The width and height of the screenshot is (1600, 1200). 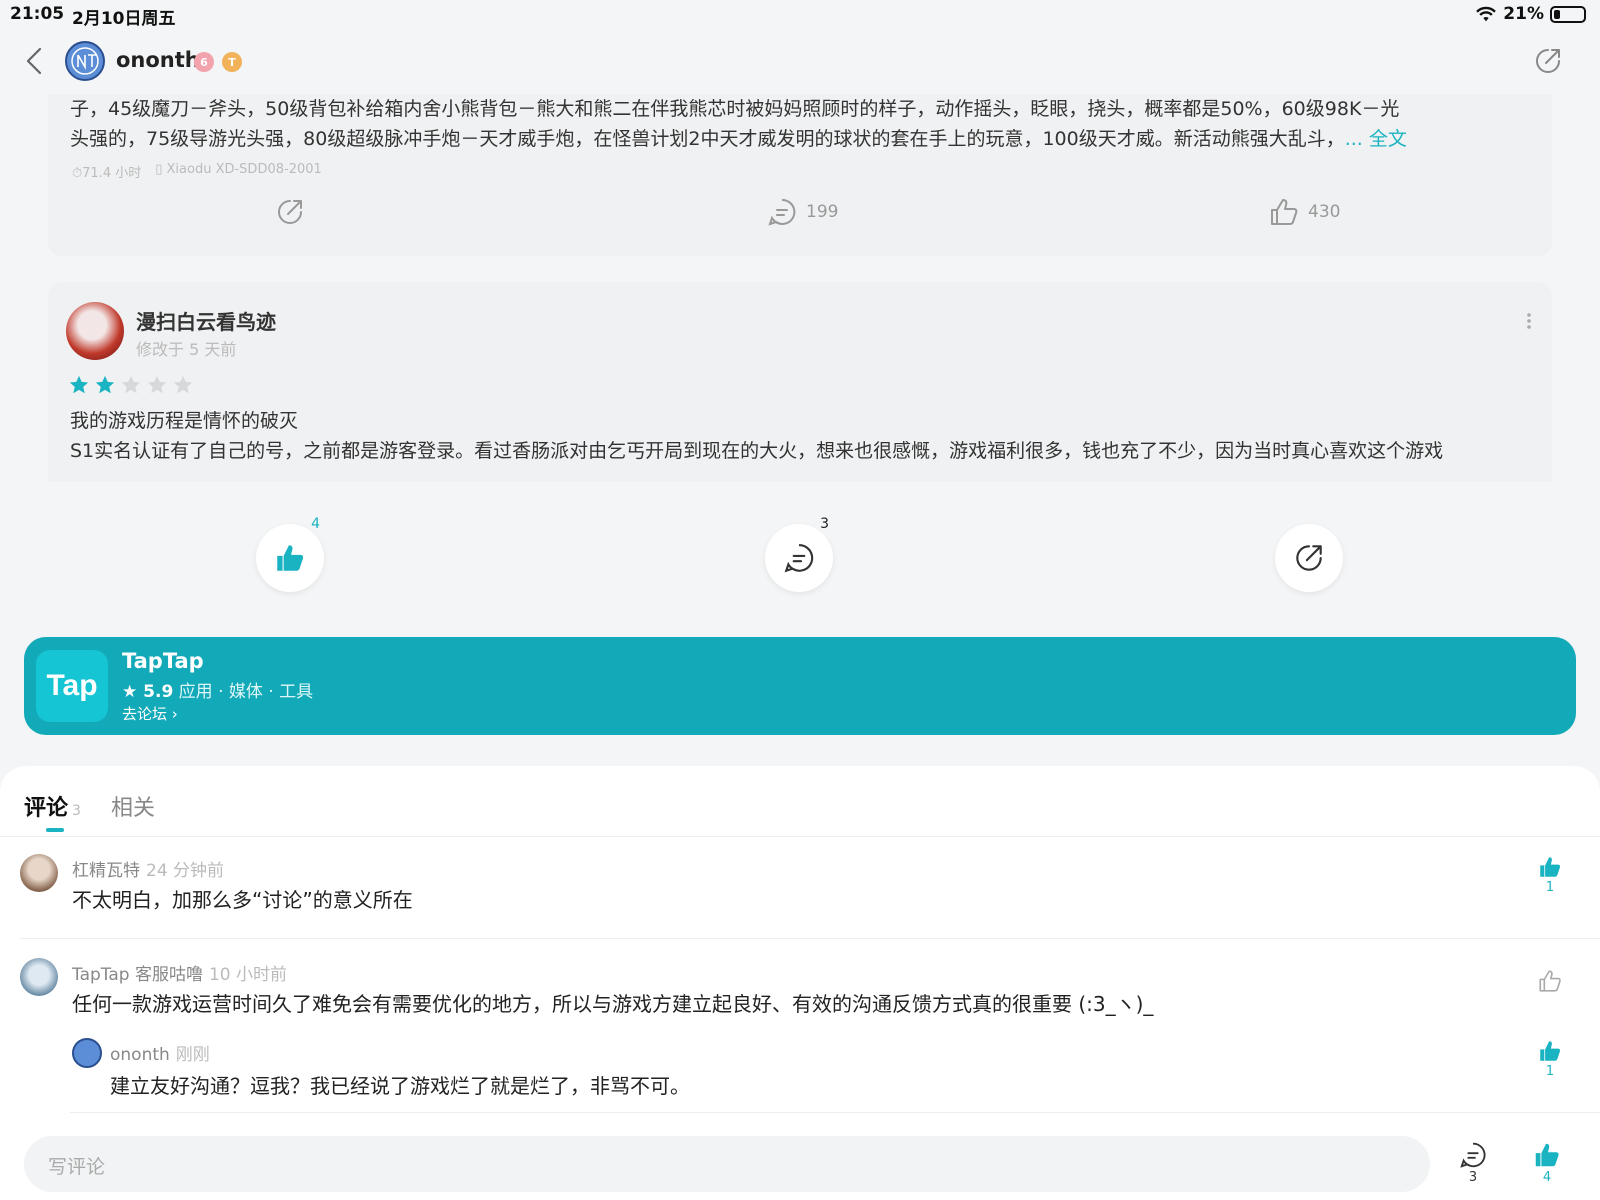 I want to click on wifi-icon, so click(x=1486, y=14).